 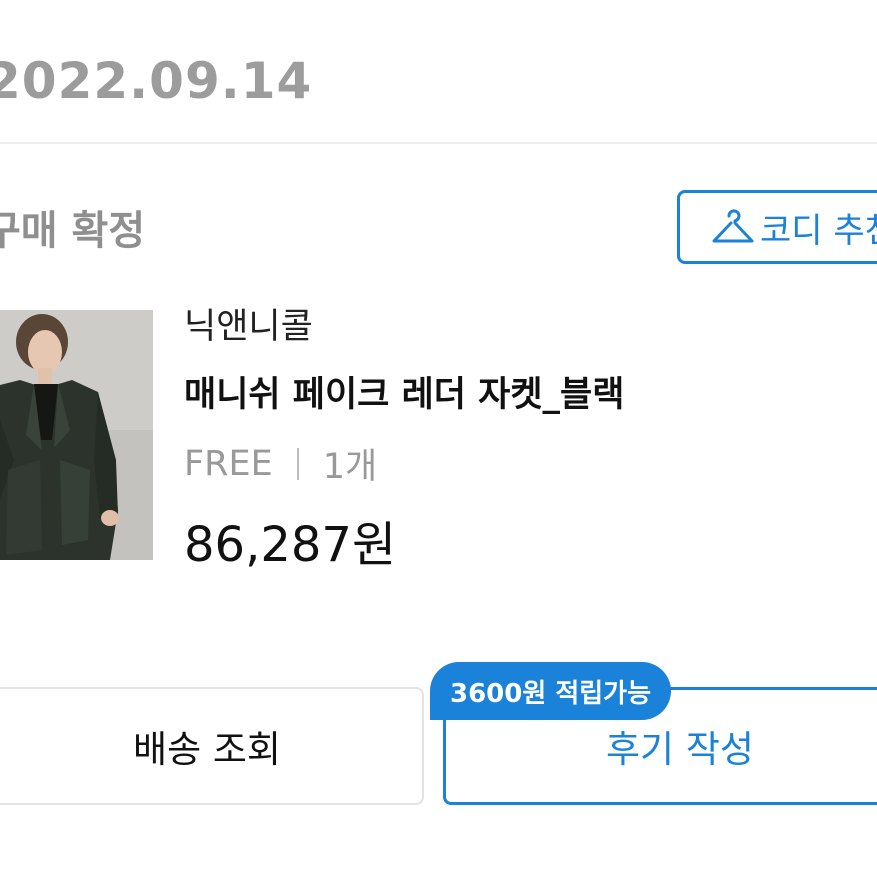 I want to click on coordi-recommend-button: 코디 추천, so click(x=777, y=227).